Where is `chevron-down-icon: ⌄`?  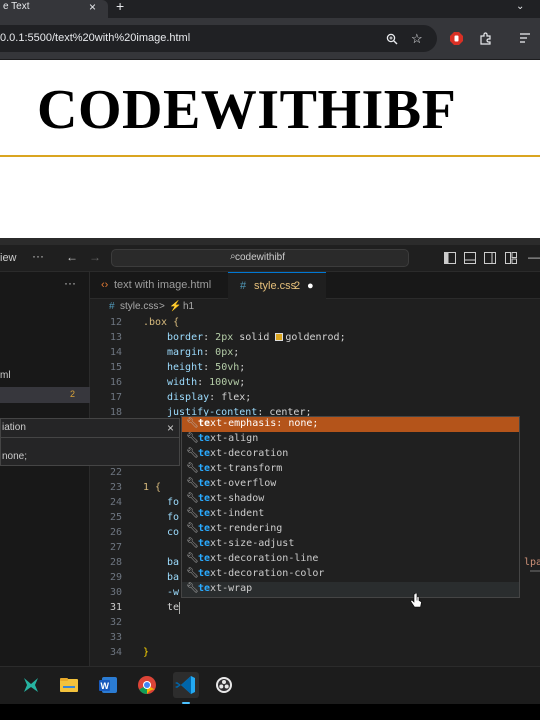 chevron-down-icon: ⌄ is located at coordinates (520, 6).